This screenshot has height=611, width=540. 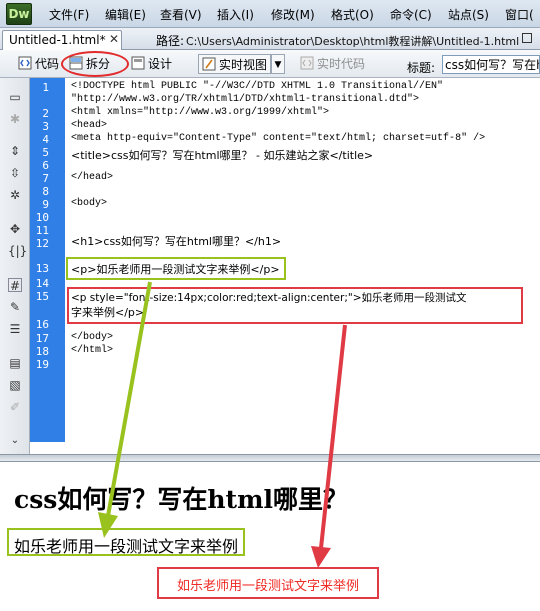 What do you see at coordinates (15, 363) in the screenshot?
I see `apply-comment-icon: ▤` at bounding box center [15, 363].